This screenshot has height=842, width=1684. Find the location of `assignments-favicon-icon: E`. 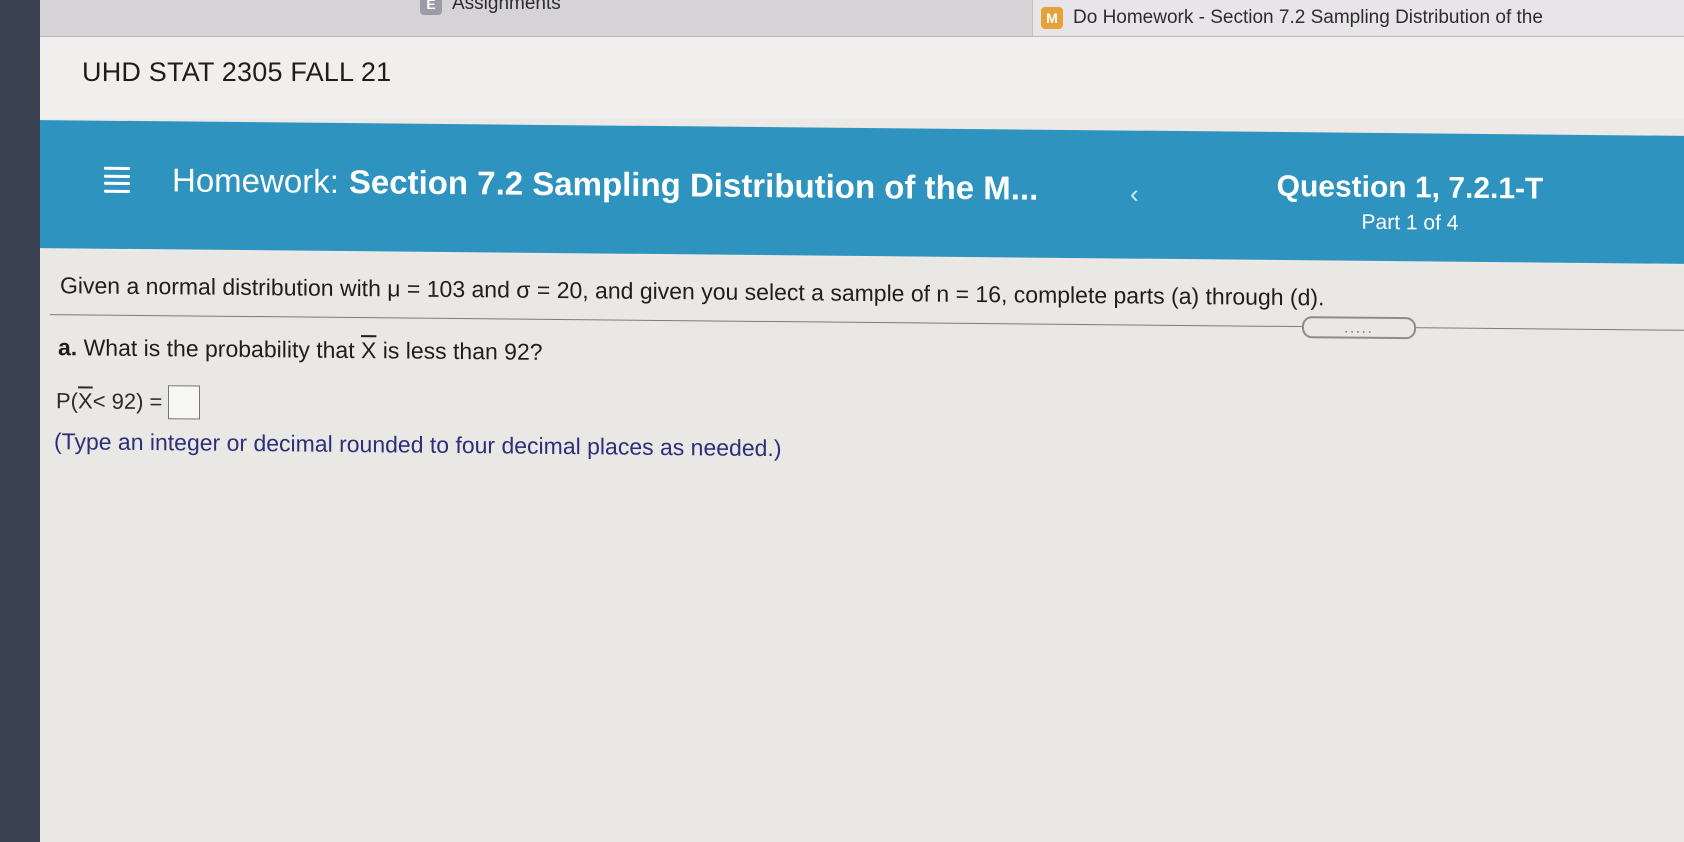

assignments-favicon-icon: E is located at coordinates (431, 7).